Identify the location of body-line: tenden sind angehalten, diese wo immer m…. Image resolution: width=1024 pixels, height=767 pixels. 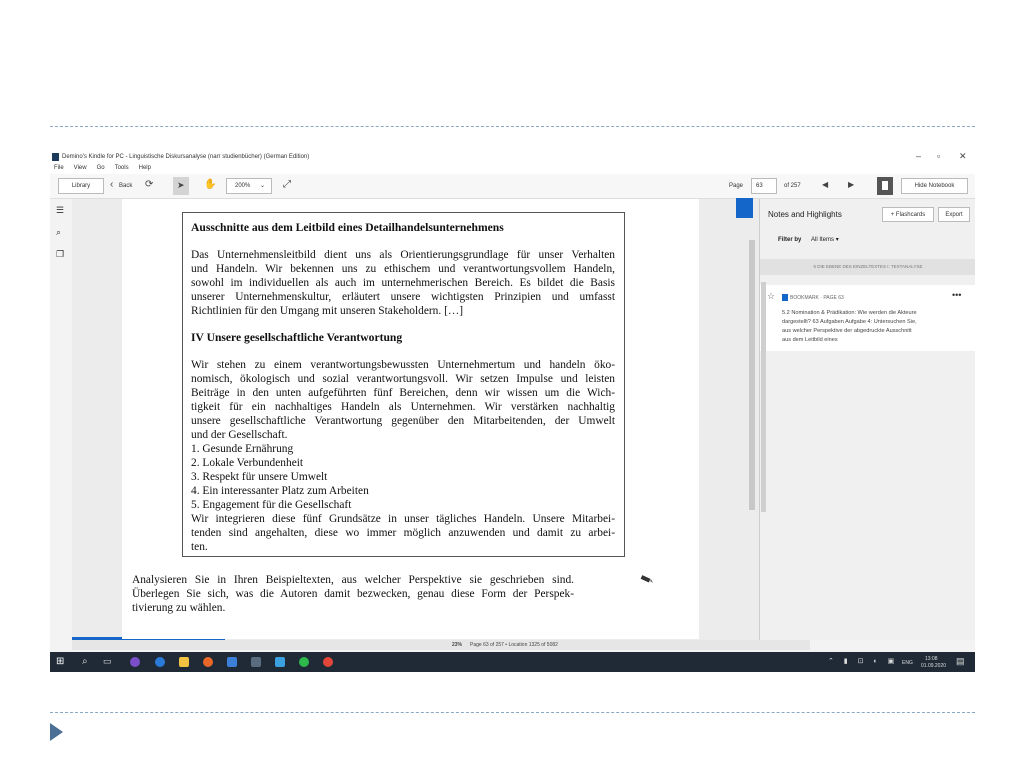
(403, 533).